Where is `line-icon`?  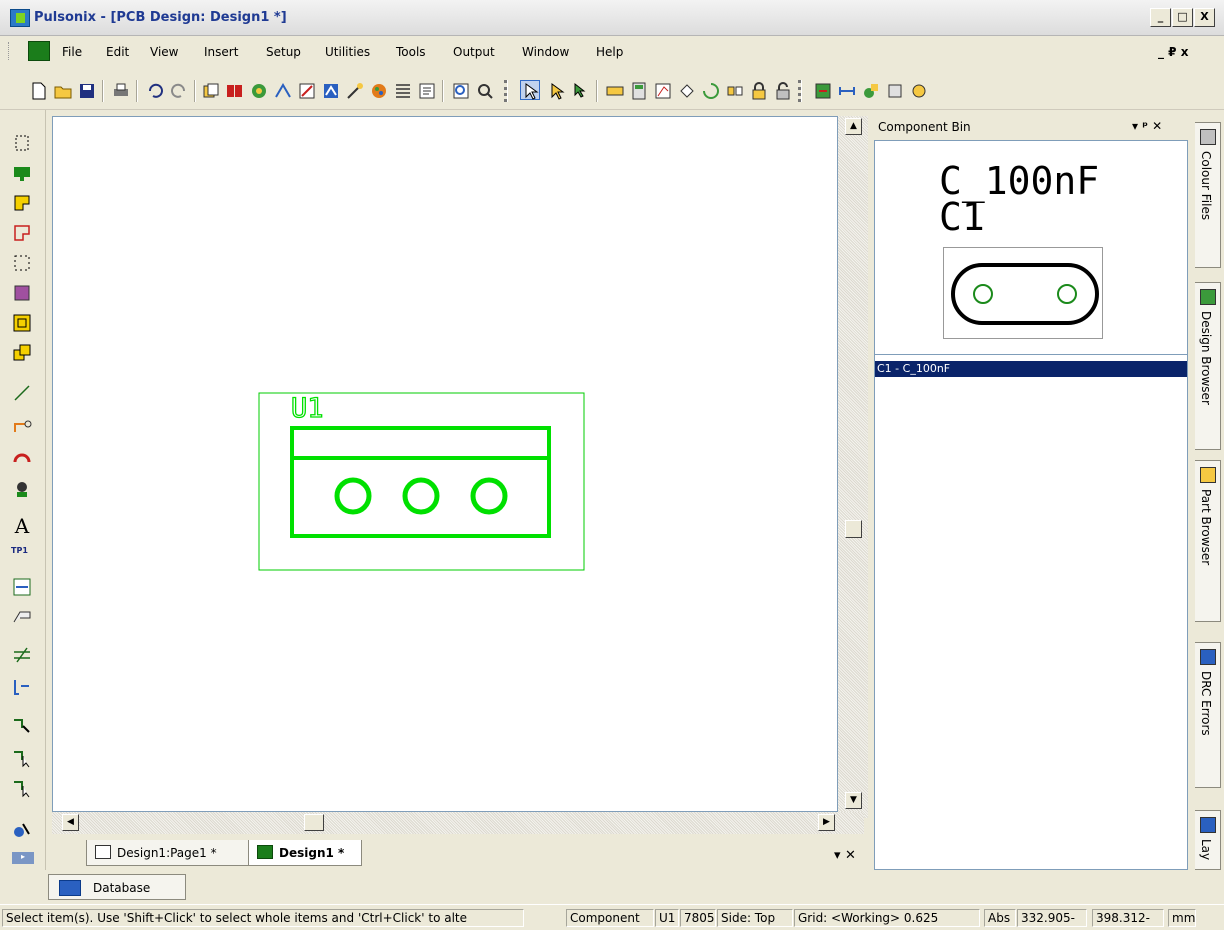 line-icon is located at coordinates (22, 393).